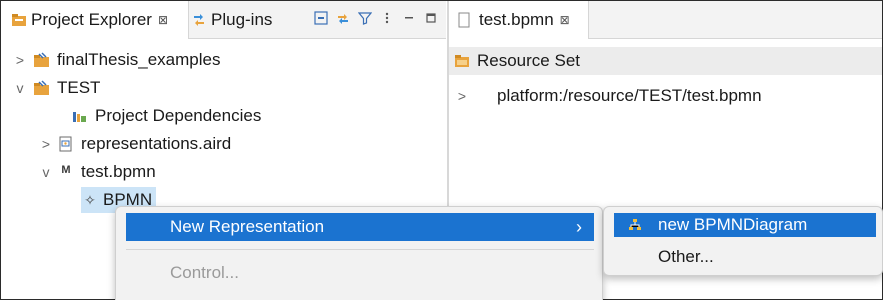  I want to click on view-toolbar, so click(376, 18).